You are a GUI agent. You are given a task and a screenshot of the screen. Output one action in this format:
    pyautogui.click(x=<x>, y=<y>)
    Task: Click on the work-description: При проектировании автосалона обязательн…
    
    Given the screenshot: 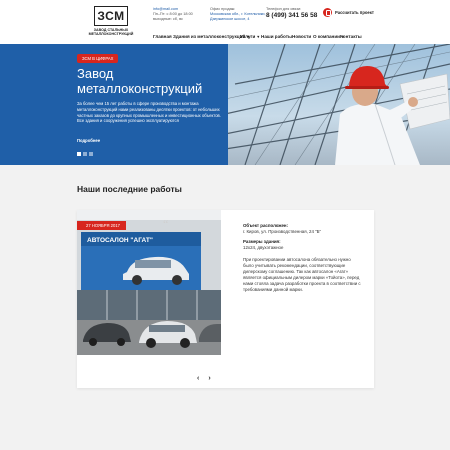 What is the action you would take?
    pyautogui.click(x=302, y=274)
    